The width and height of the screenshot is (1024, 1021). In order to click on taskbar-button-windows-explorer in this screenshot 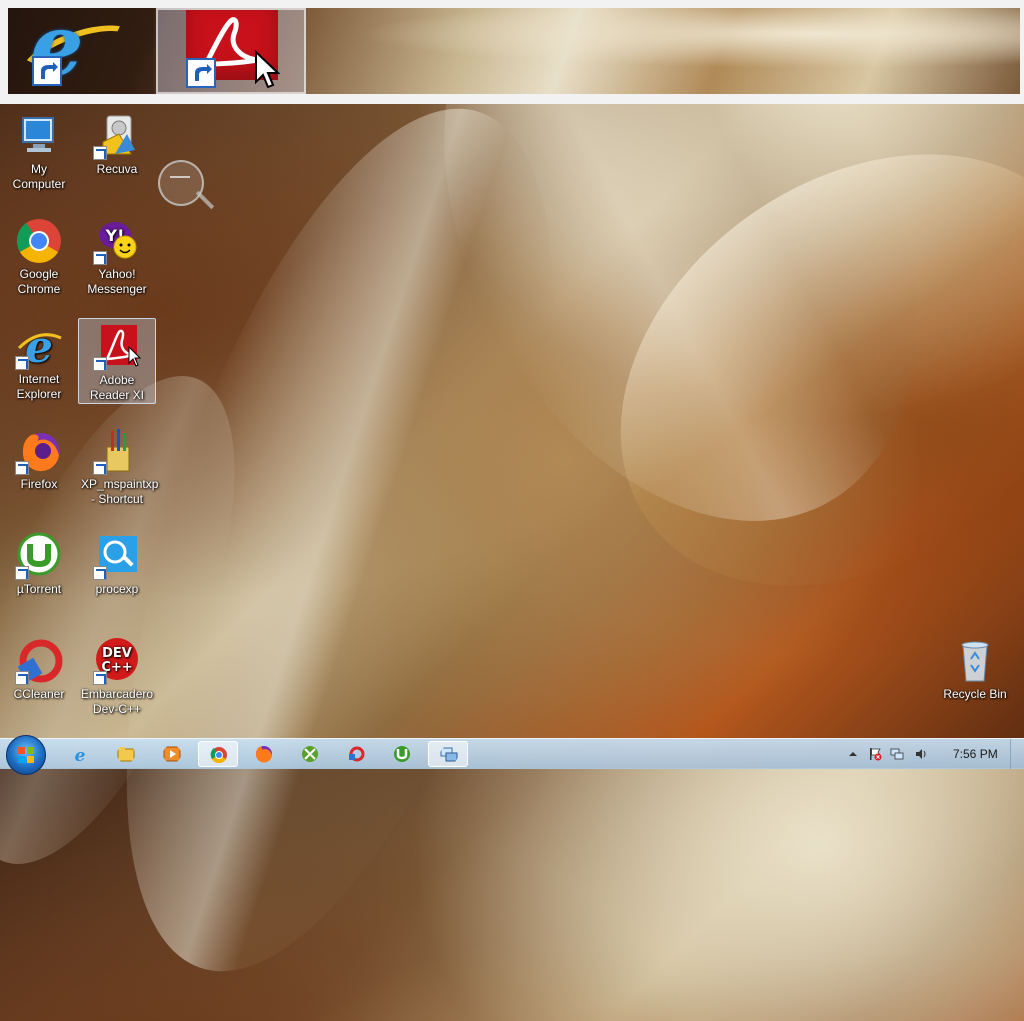, I will do `click(126, 754)`.